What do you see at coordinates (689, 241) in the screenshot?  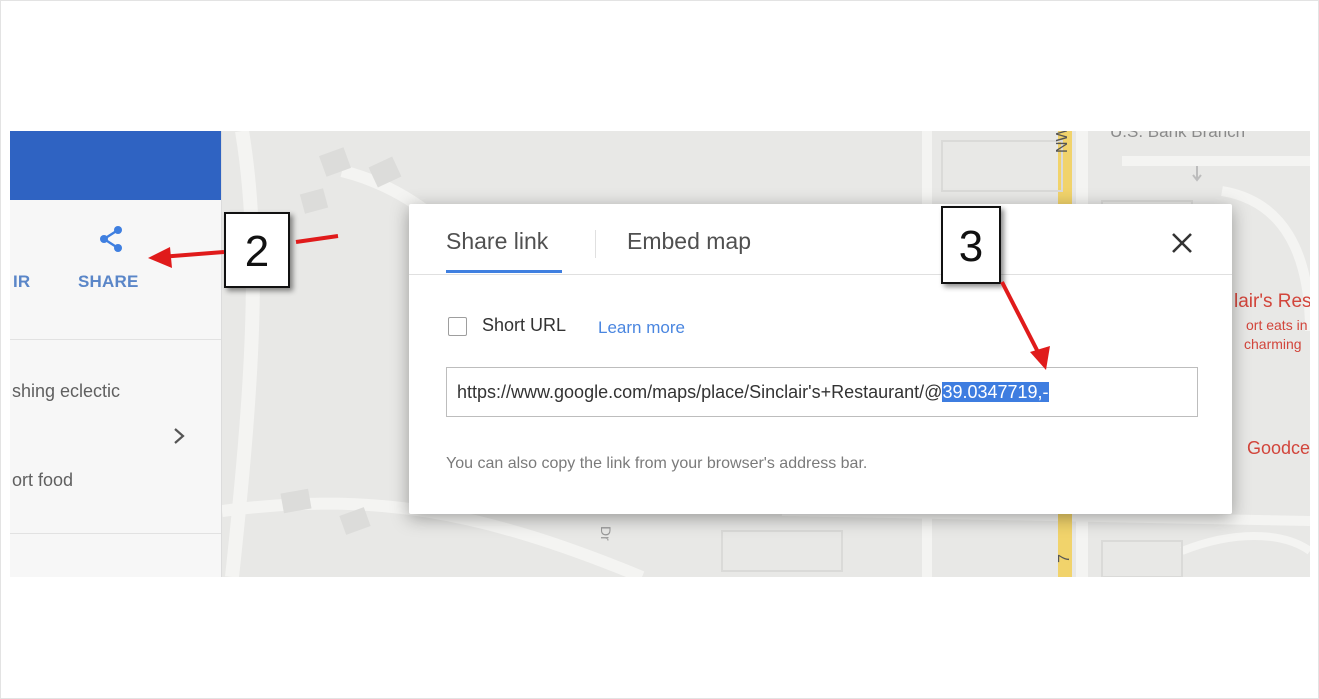 I see `tab-embed-map: Embed map` at bounding box center [689, 241].